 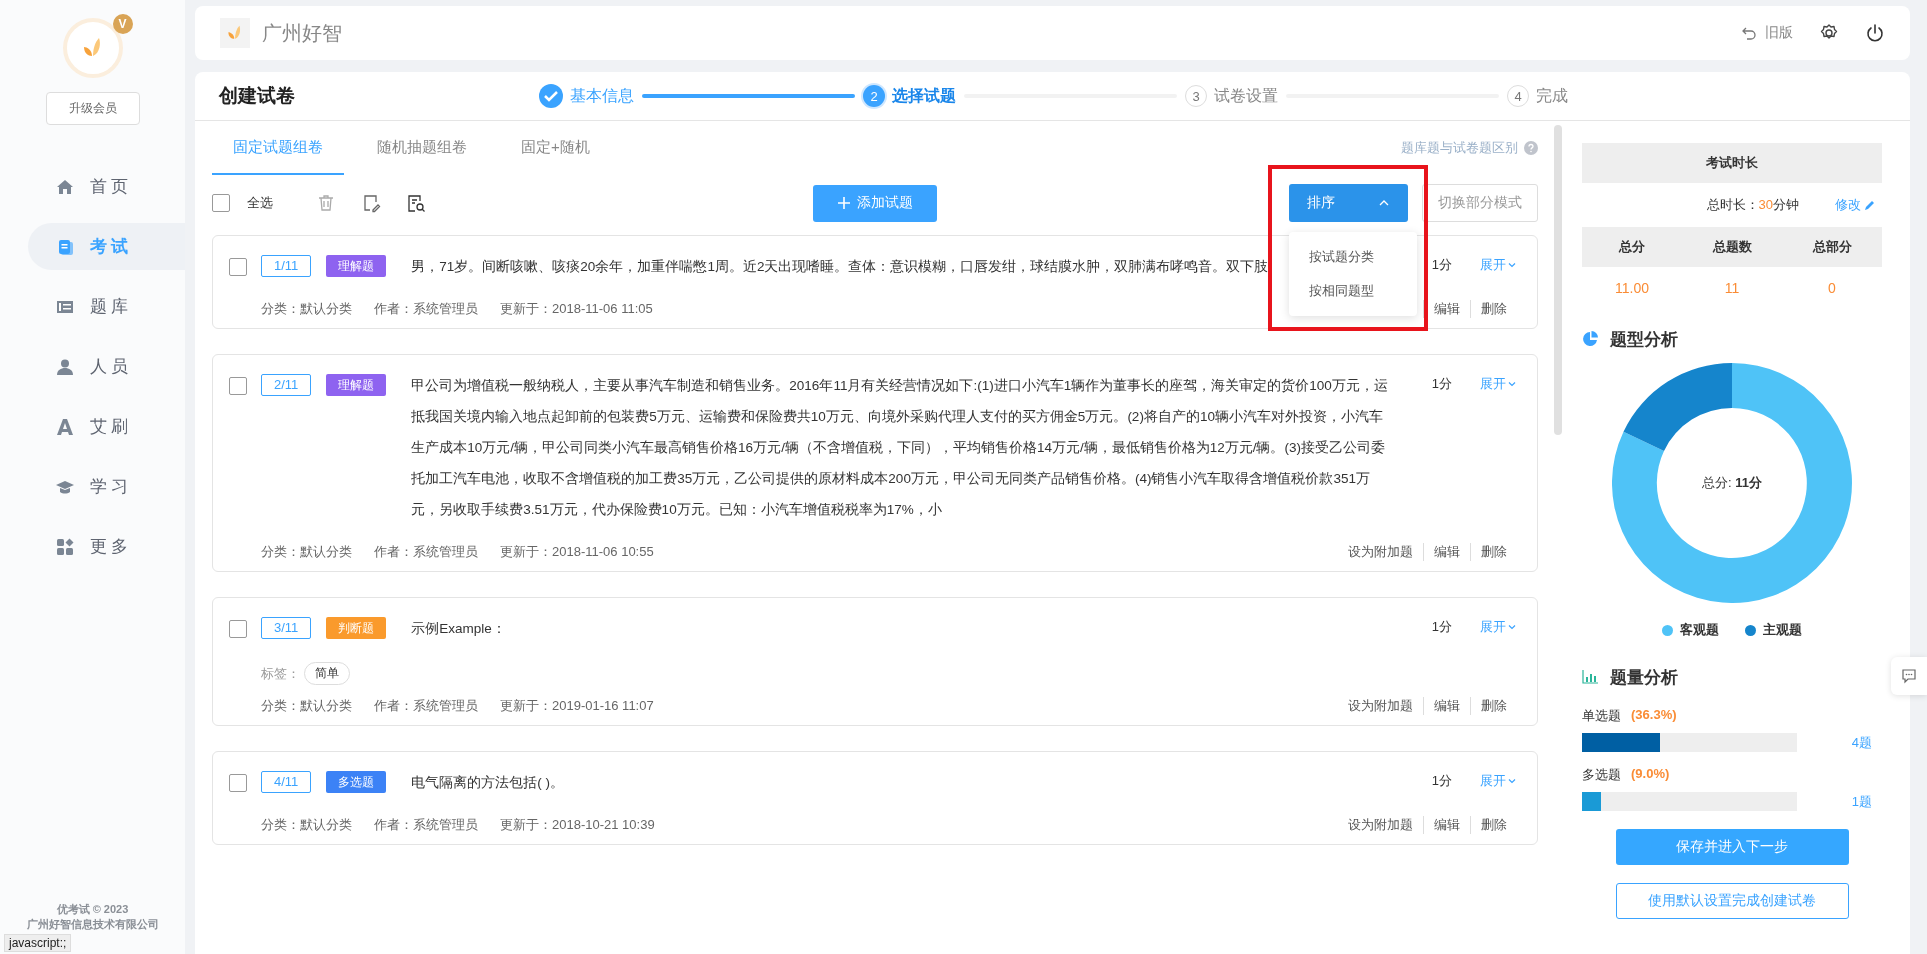 What do you see at coordinates (577, 825) in the screenshot?
I see `meta-text: 更新于：2018-10-21 10:39` at bounding box center [577, 825].